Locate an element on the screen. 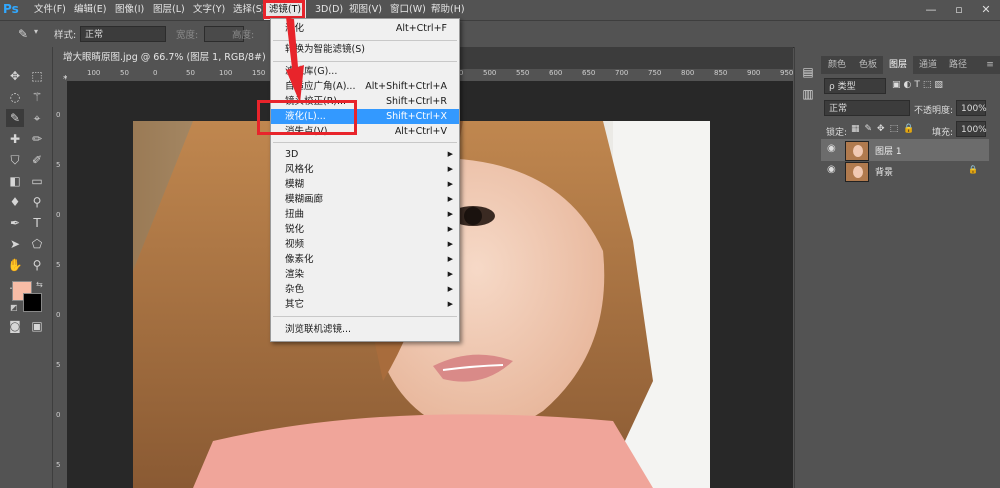 This screenshot has width=1000, height=488. menu-item-3d: 3D ▶ is located at coordinates (365, 154).